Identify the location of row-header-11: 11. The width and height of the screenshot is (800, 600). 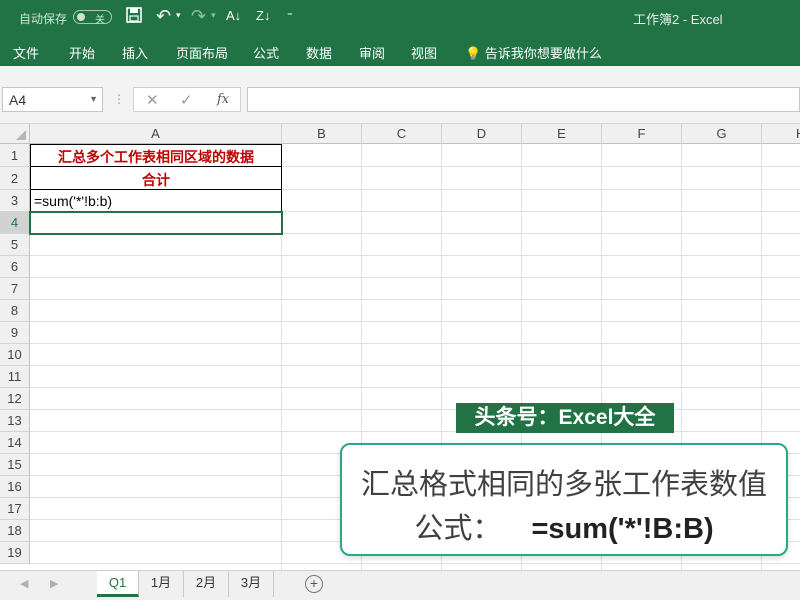
(15, 377).